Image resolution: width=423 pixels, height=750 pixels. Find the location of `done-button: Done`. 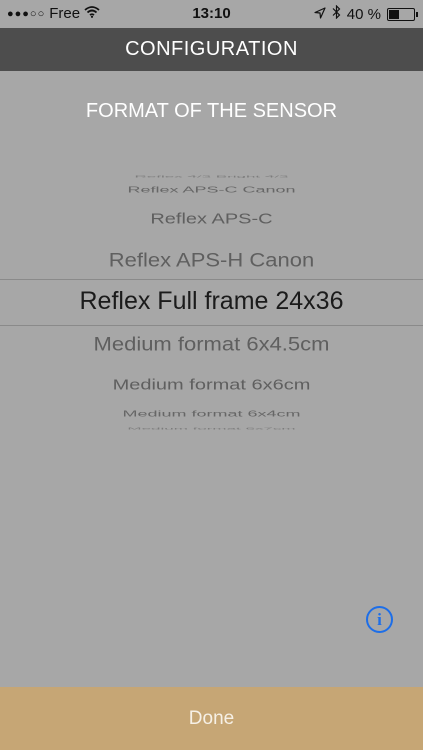

done-button: Done is located at coordinates (211, 718).